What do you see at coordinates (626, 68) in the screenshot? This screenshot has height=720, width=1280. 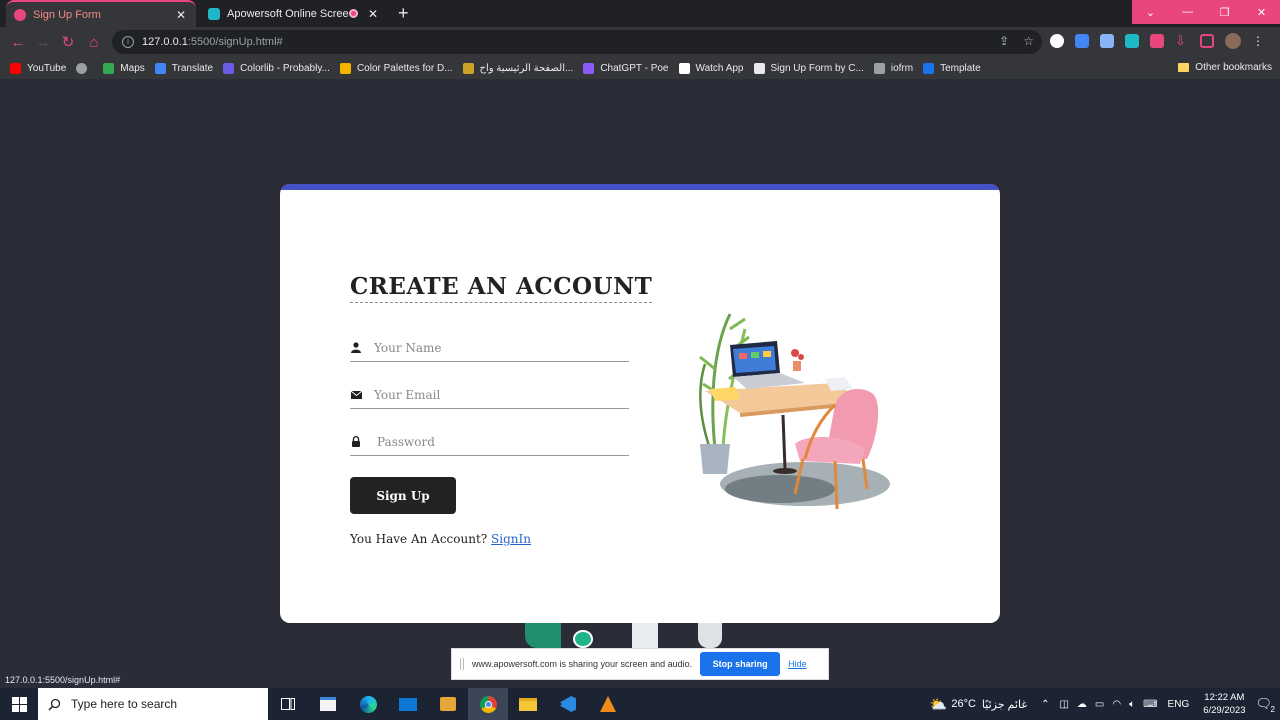 I see `bookmark-item: ChatGPT - Poe` at bounding box center [626, 68].